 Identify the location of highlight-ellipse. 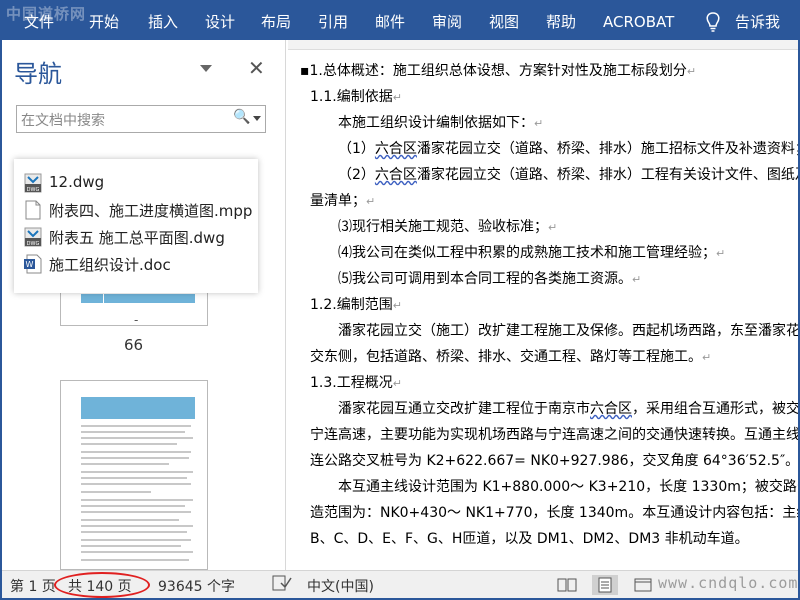
(102, 585).